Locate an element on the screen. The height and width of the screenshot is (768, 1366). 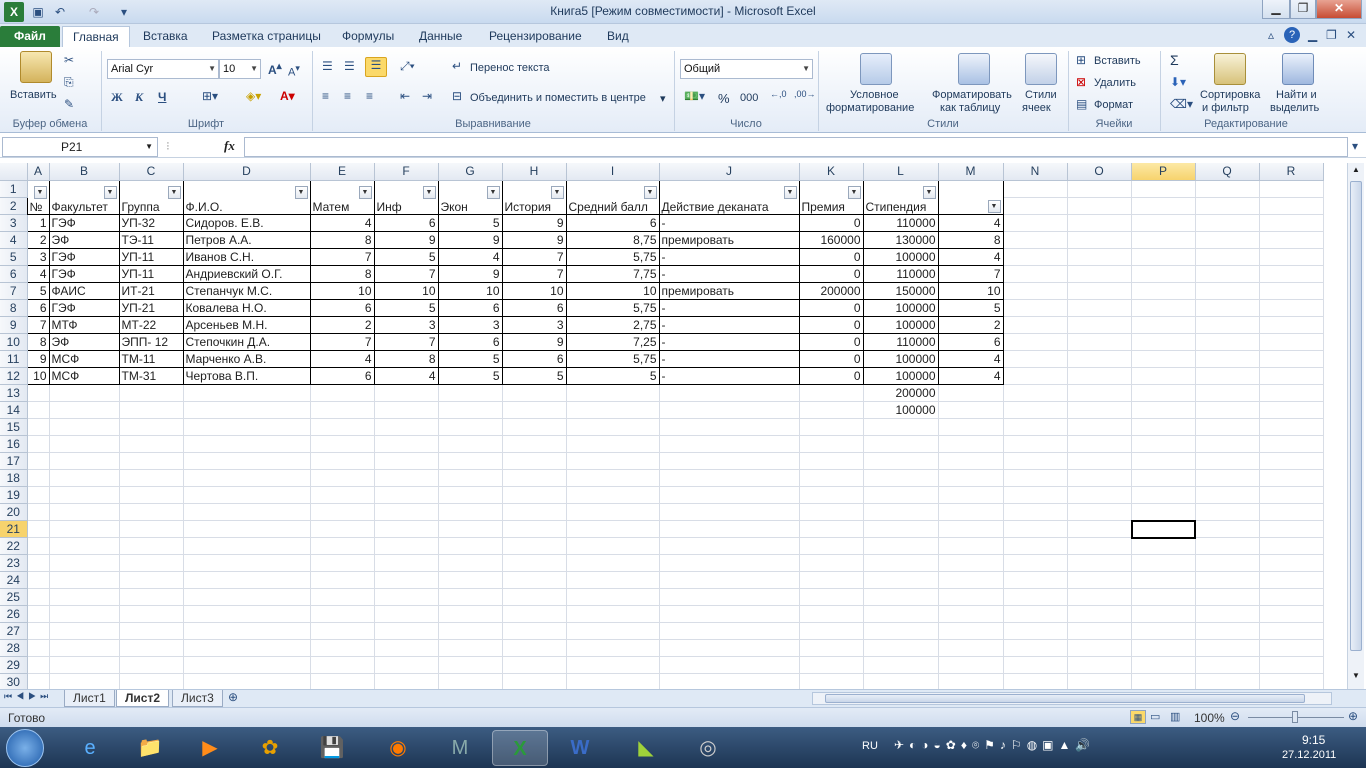
row-header: 14 is located at coordinates (14, 410).